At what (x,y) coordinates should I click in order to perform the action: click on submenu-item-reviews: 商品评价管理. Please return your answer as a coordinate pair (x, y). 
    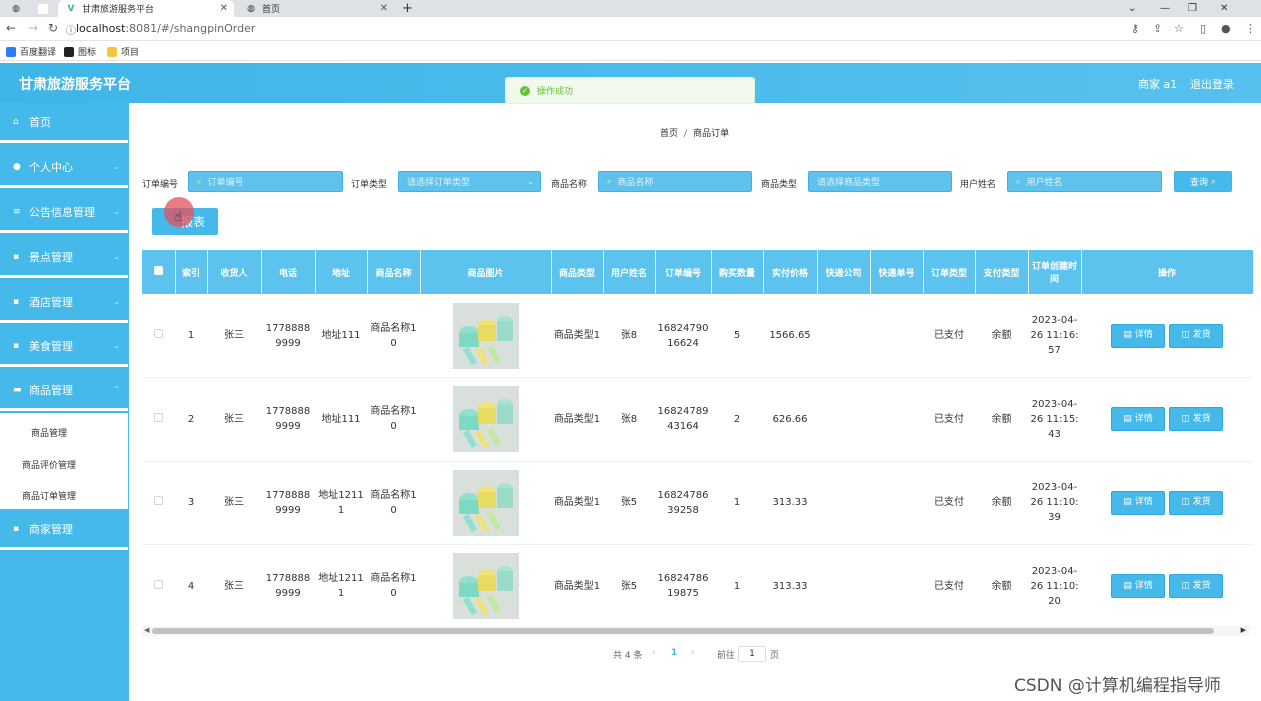
    Looking at the image, I should click on (49, 464).